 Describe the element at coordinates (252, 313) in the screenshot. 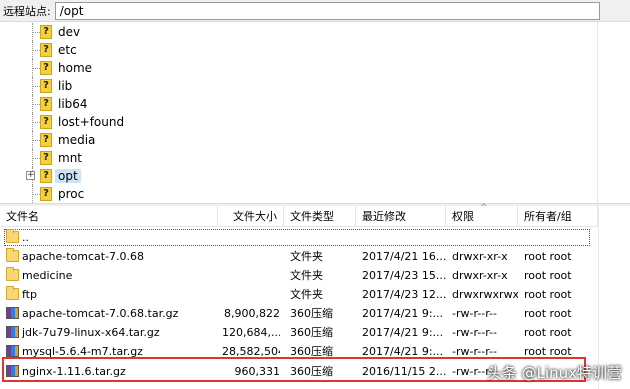

I see `file-size: 8,900,822` at that location.